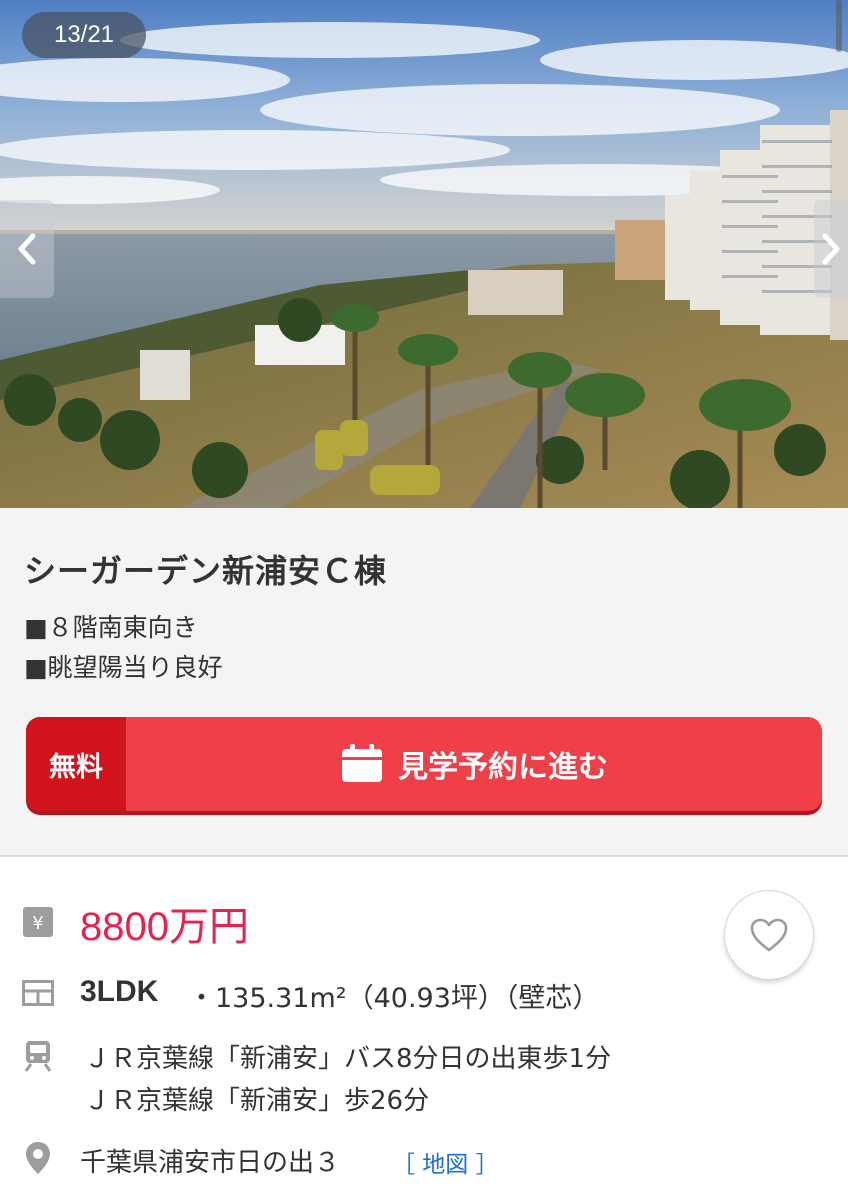  I want to click on feature-view-sunlight: ■眺望陽当り良好, so click(123, 667).